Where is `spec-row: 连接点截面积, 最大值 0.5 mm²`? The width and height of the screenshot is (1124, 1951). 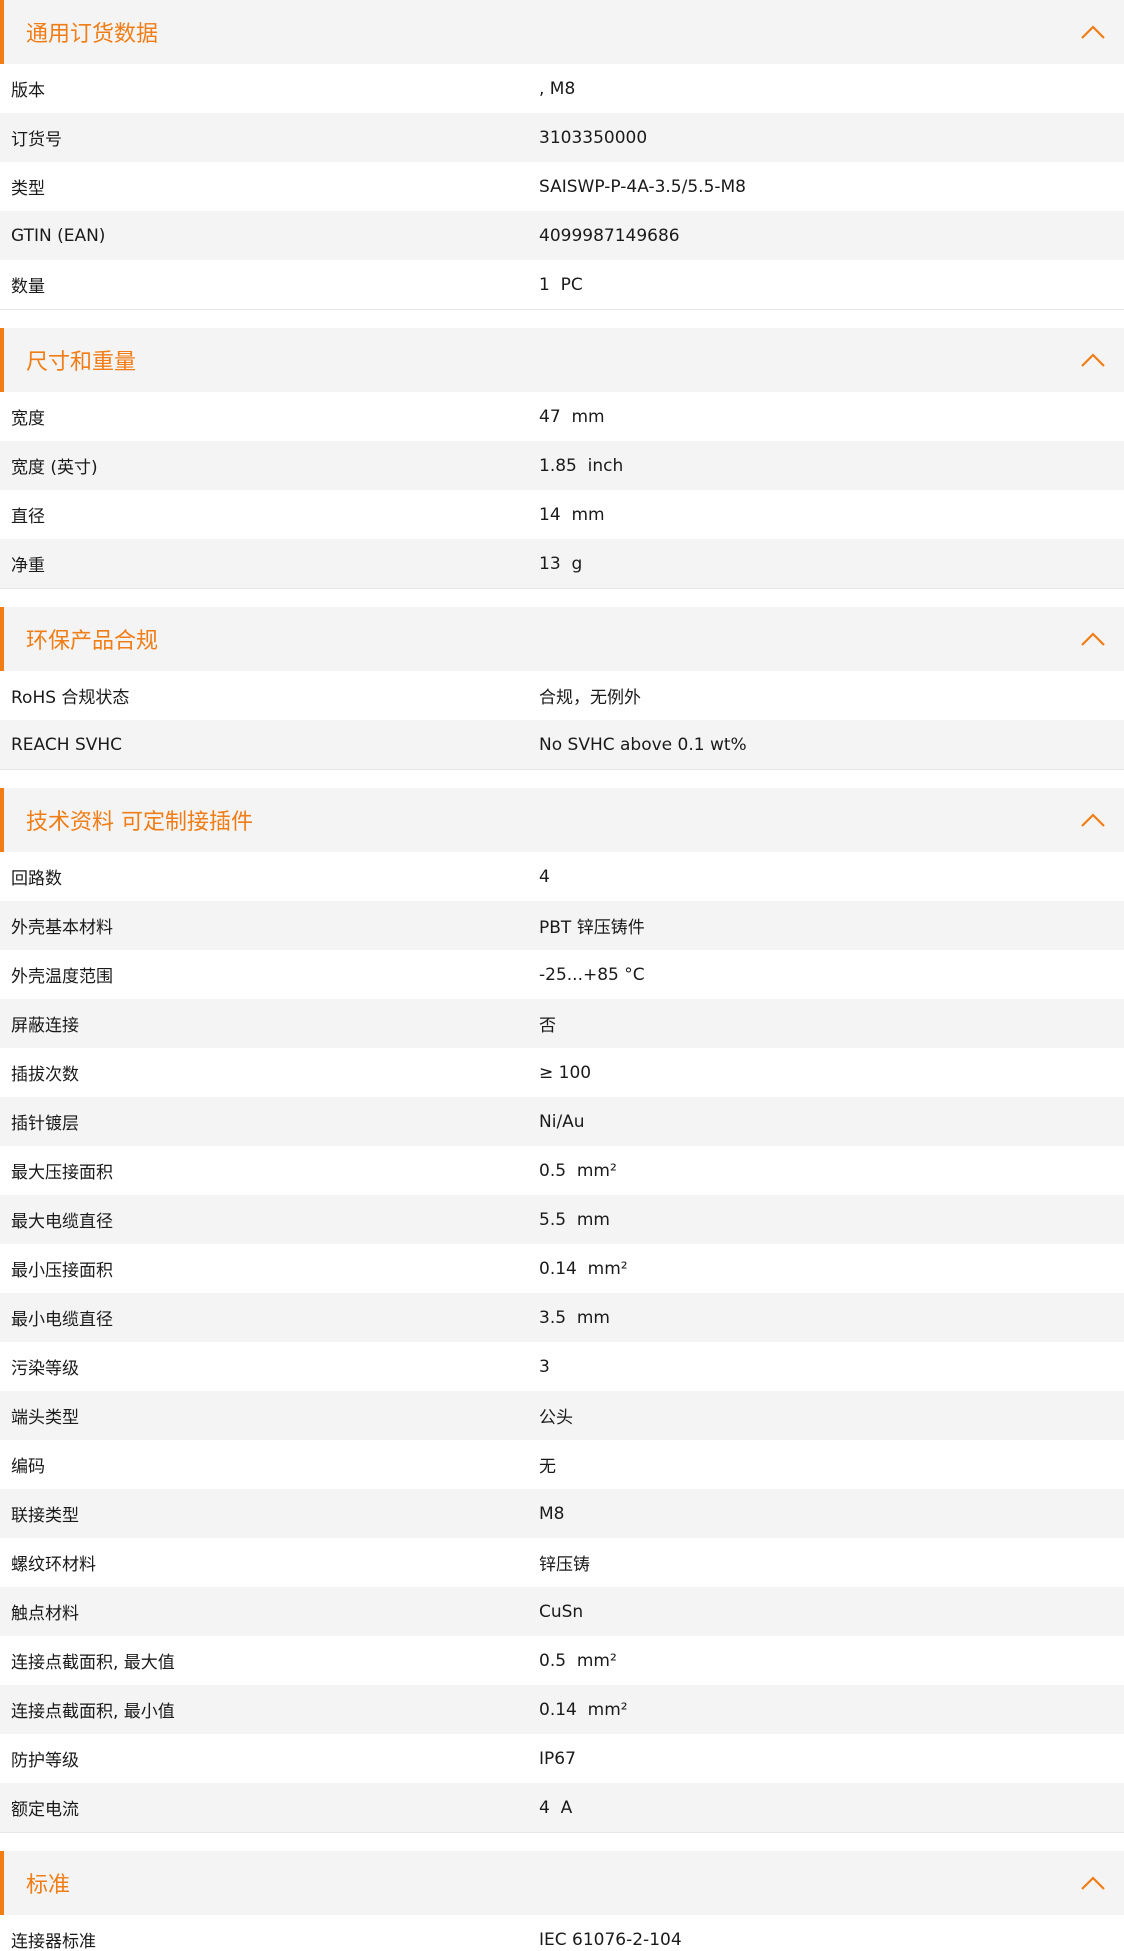 spec-row: 连接点截面积, 最大值 0.5 mm² is located at coordinates (562, 1660).